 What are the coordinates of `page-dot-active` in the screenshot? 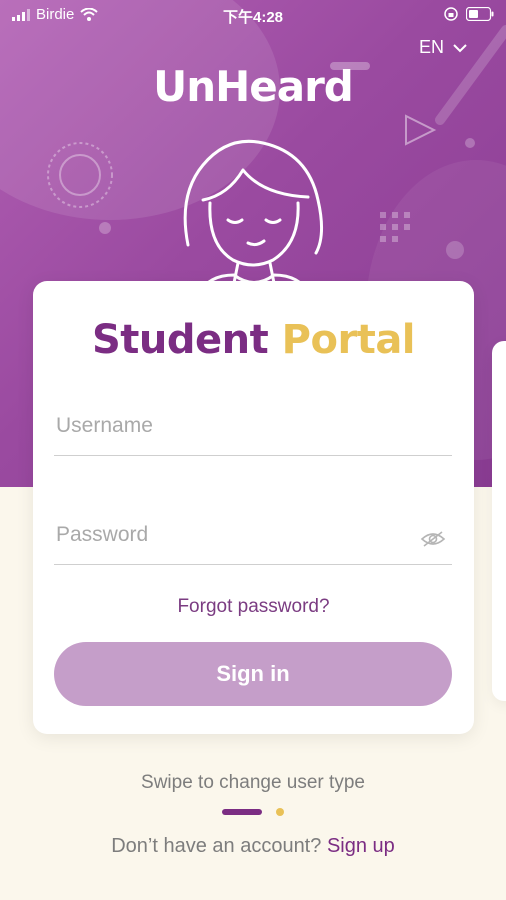 It's located at (242, 812).